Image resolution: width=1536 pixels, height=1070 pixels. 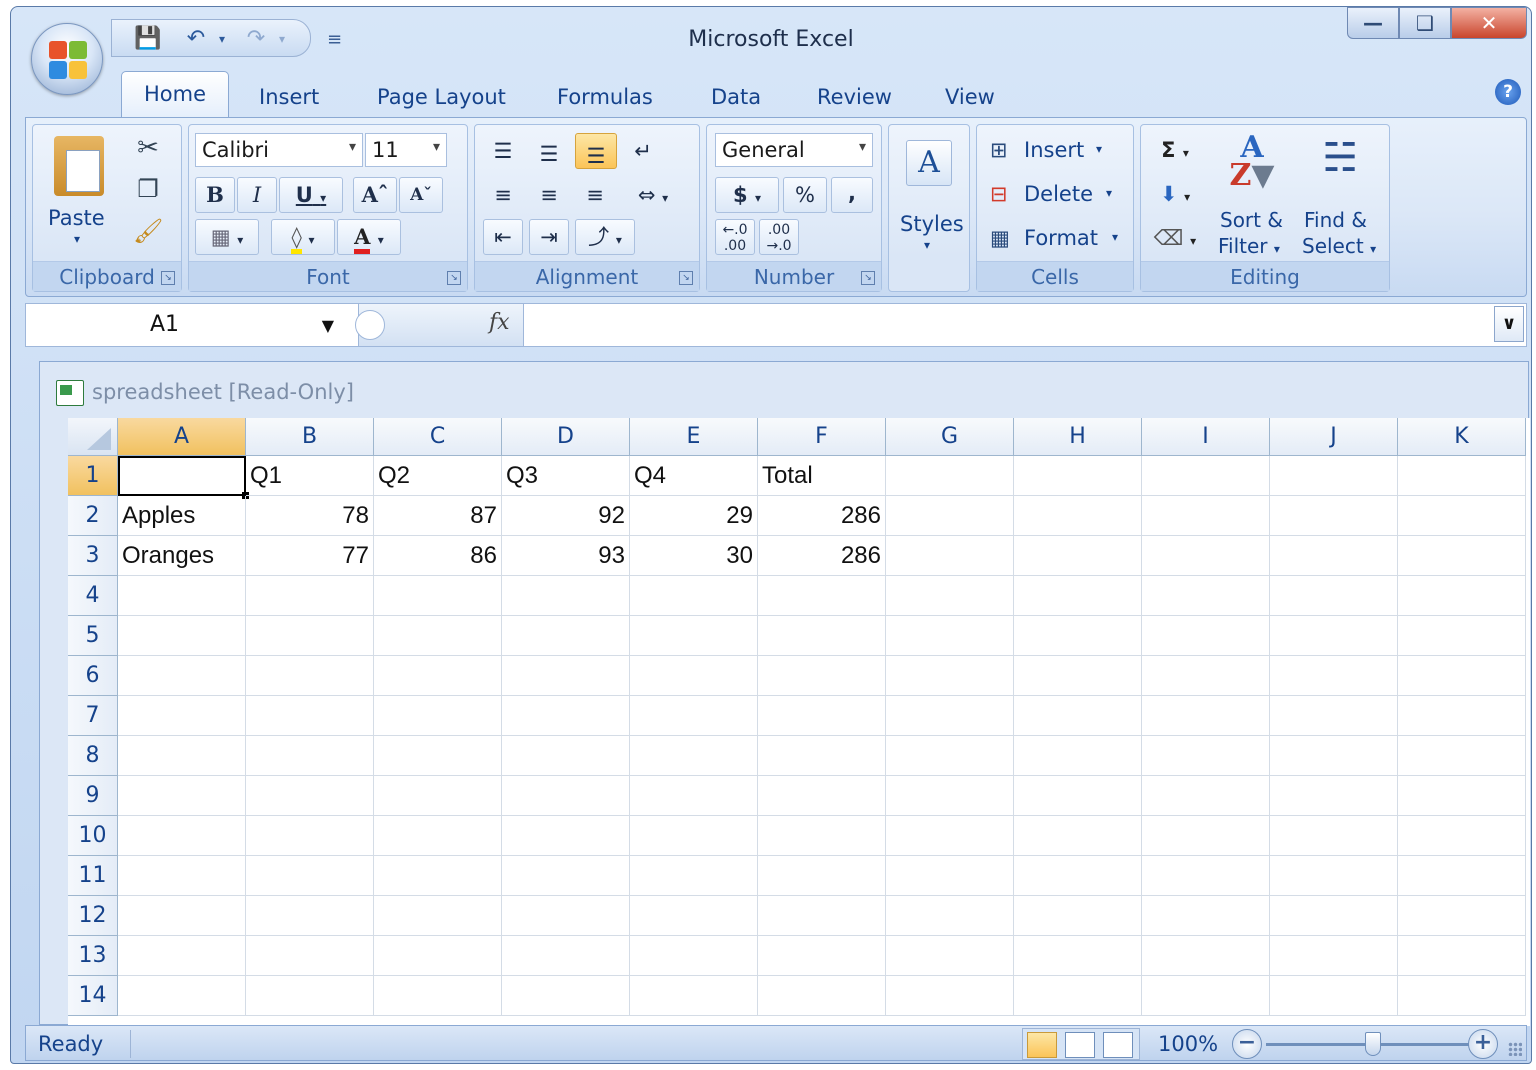 I want to click on autosum-button: Σ ▾, so click(x=1175, y=150).